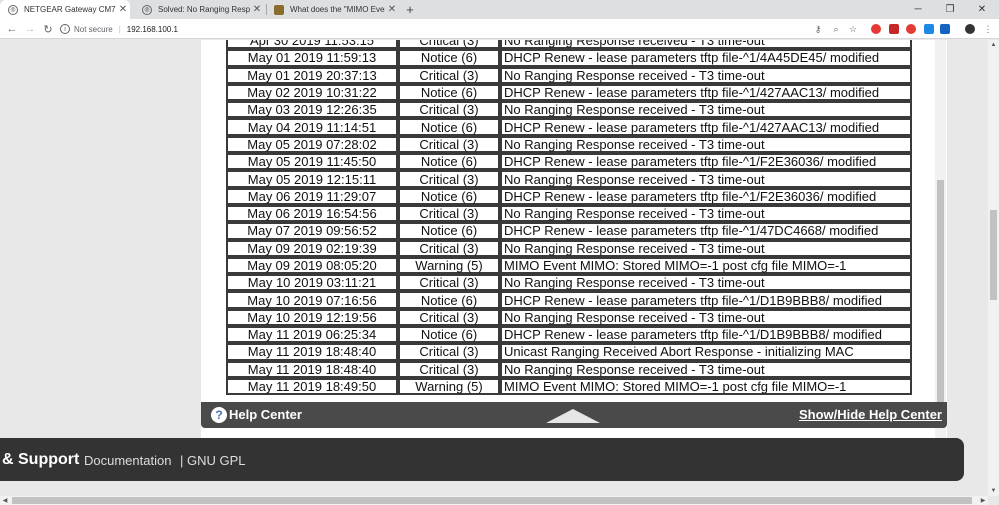 This screenshot has height=505, width=999. Describe the element at coordinates (918, 9) in the screenshot. I see `minimize-button: ─` at that location.